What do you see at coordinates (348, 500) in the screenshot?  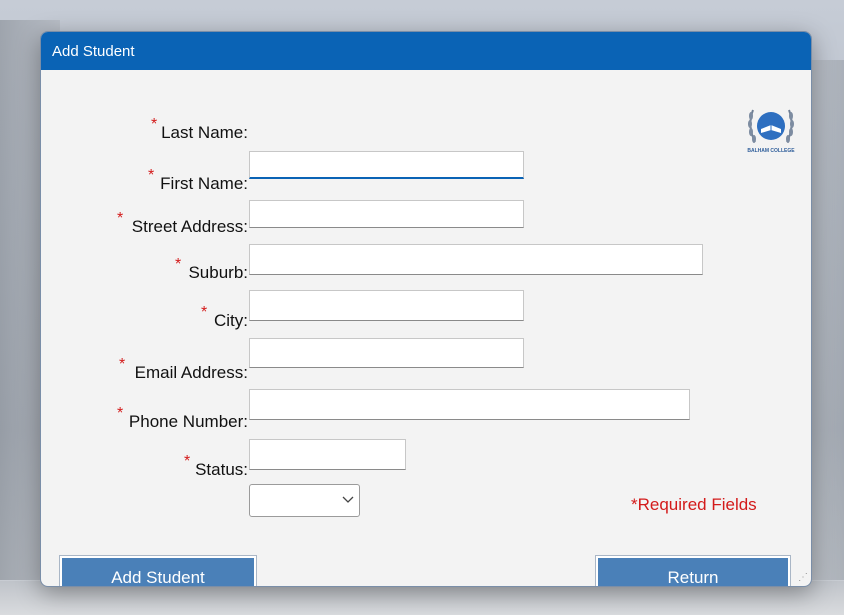 I see `chevron-down-icon` at bounding box center [348, 500].